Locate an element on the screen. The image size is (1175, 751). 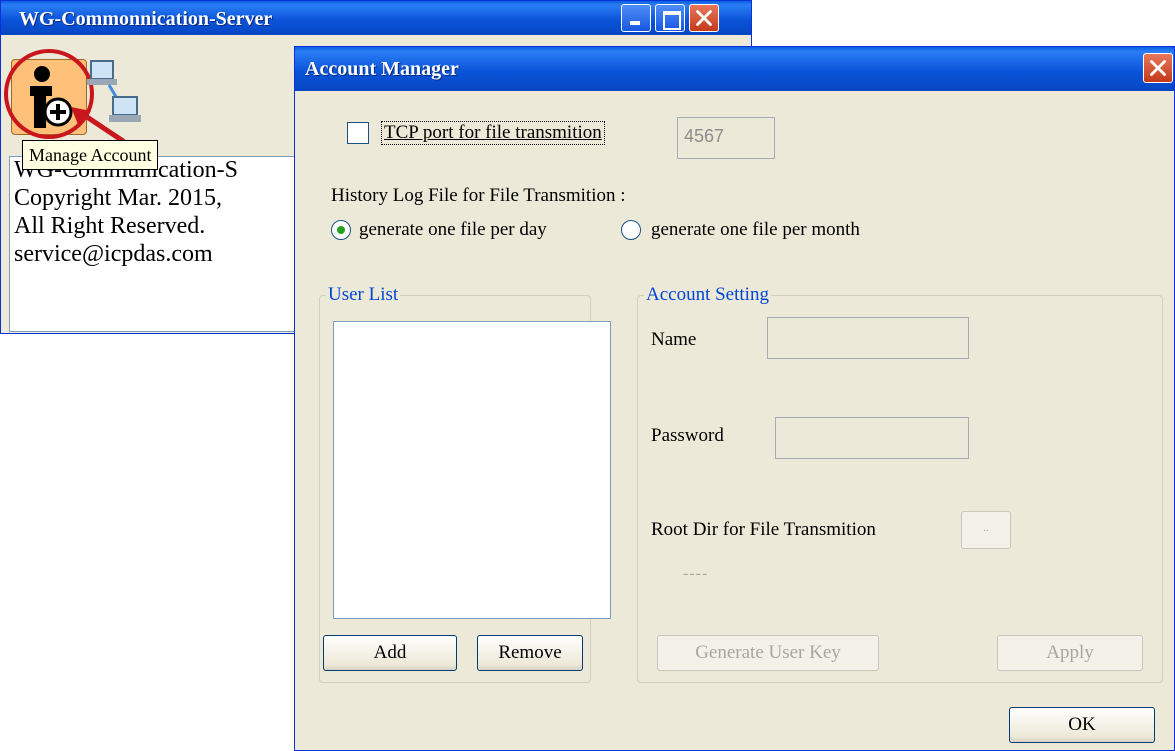
generate-user-key-button: Generate User Key is located at coordinates (768, 653).